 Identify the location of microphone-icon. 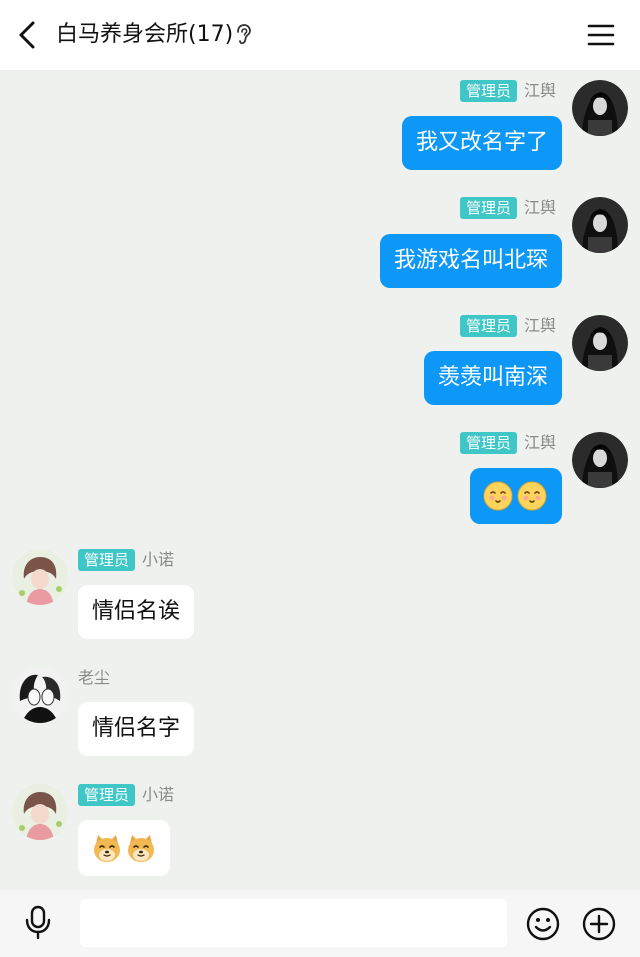
(38, 922).